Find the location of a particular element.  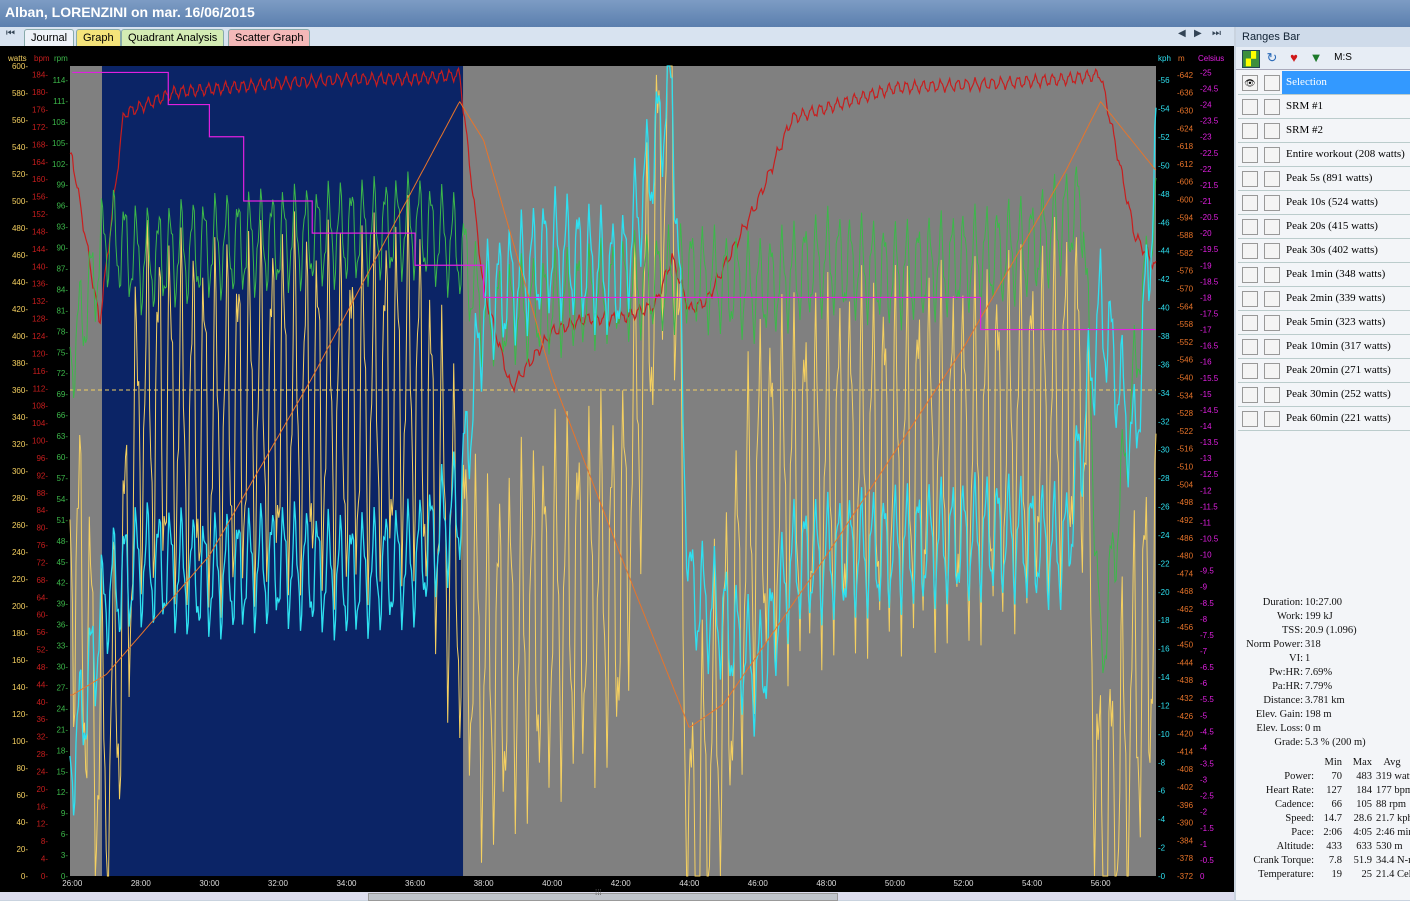

watts-tick: 380- is located at coordinates (20, 363).